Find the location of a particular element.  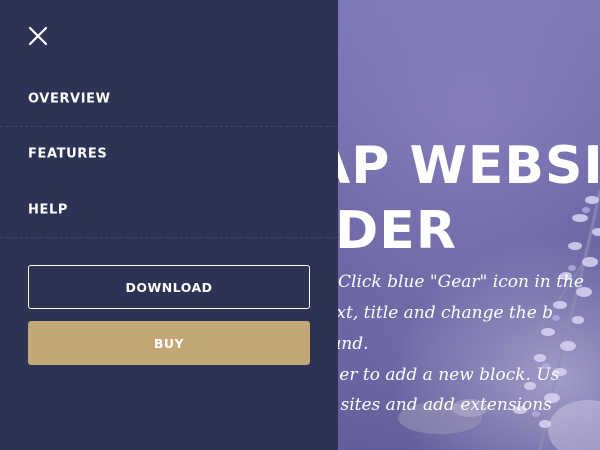

hero-title-line-1: AP WEBSIT is located at coordinates (455, 166).